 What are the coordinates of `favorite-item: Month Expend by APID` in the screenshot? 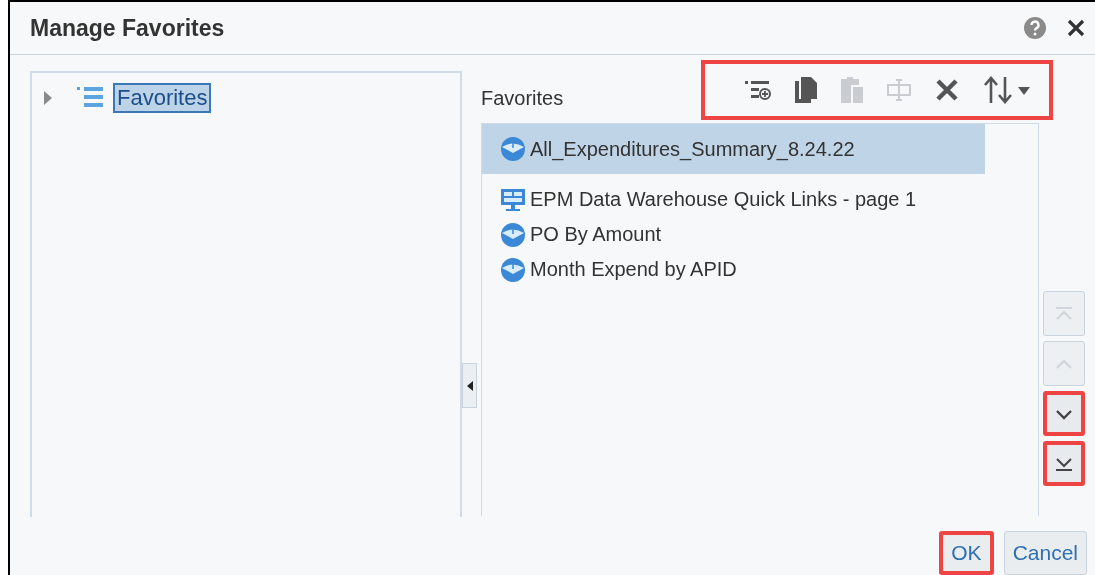 It's located at (733, 269).